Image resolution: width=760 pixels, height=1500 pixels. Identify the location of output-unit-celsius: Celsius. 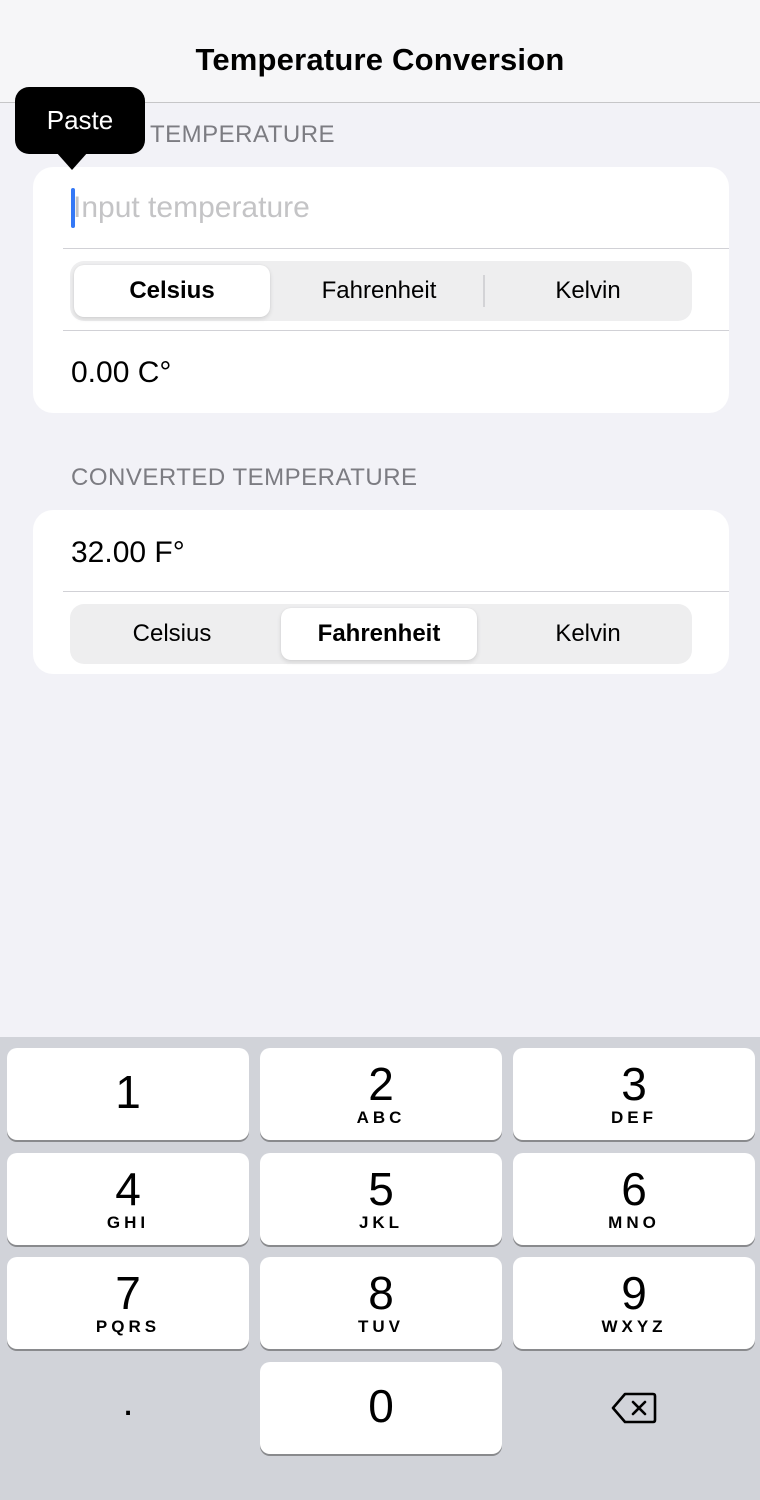
(172, 634).